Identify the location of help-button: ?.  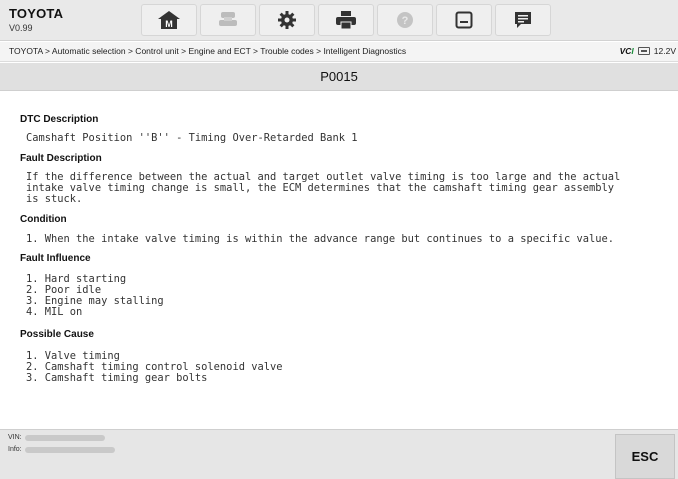
(405, 20).